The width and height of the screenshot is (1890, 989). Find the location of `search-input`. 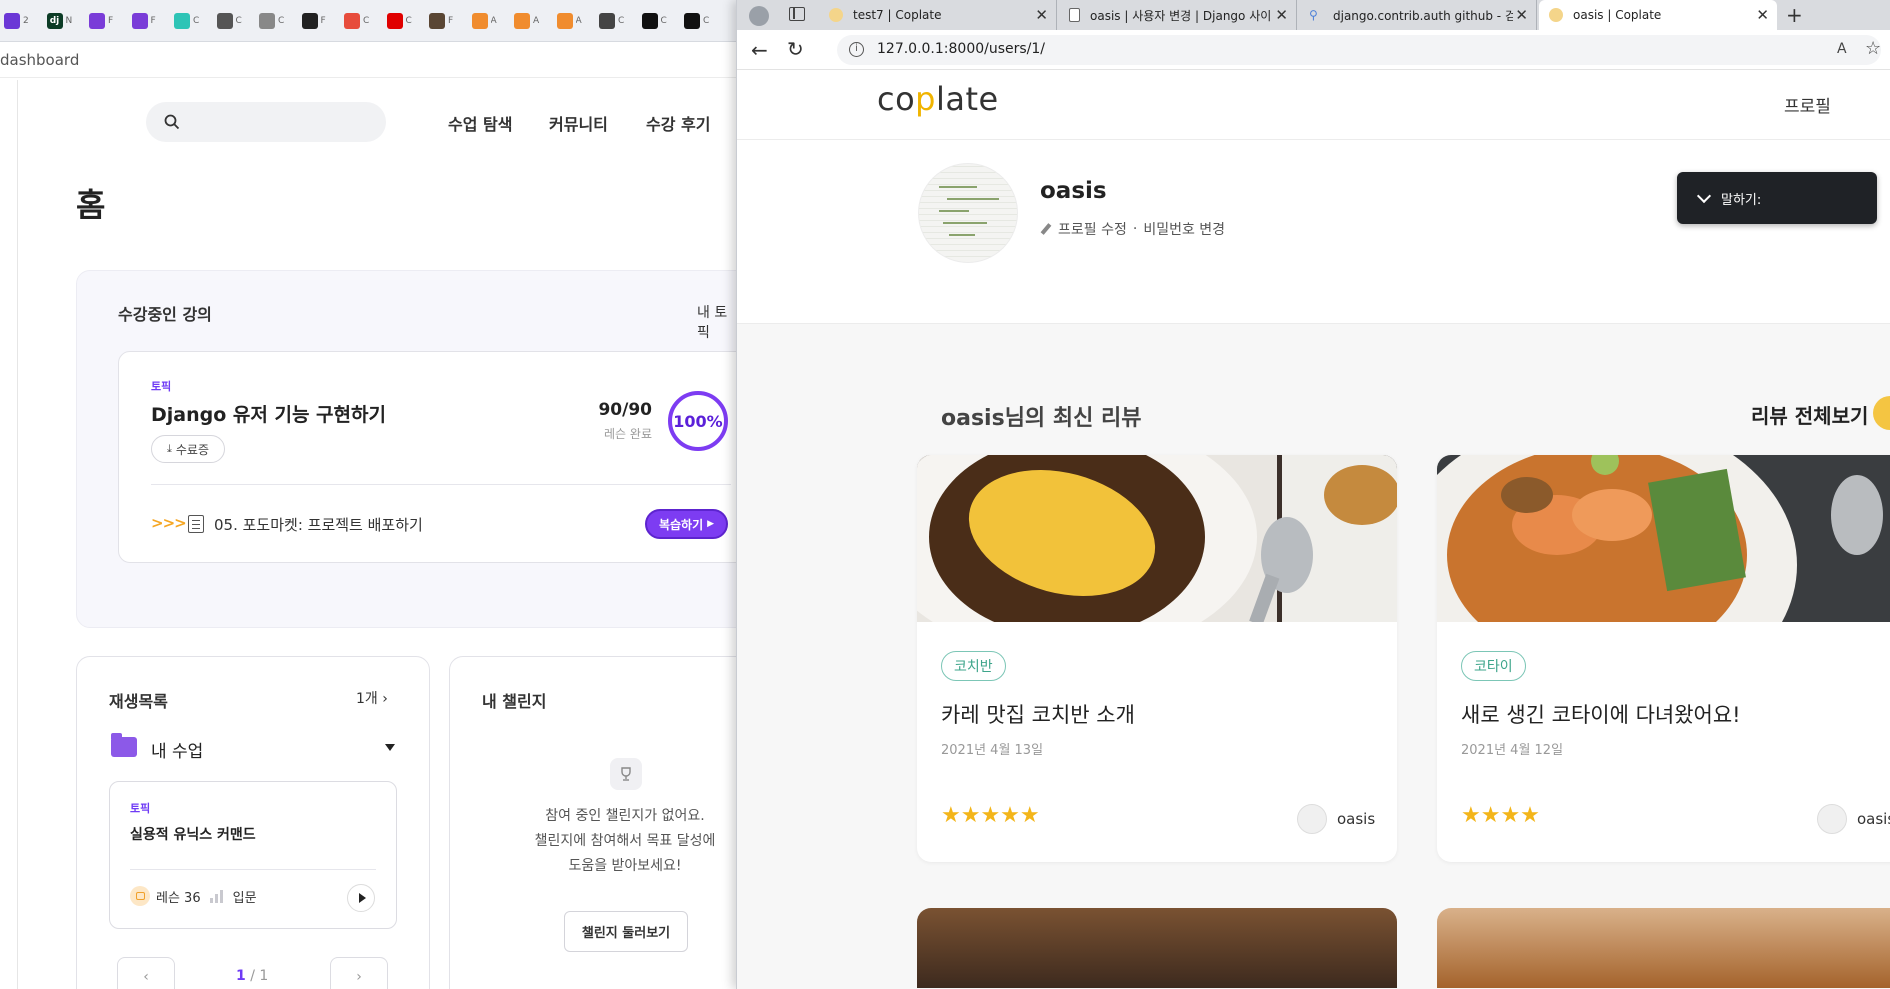

search-input is located at coordinates (266, 122).